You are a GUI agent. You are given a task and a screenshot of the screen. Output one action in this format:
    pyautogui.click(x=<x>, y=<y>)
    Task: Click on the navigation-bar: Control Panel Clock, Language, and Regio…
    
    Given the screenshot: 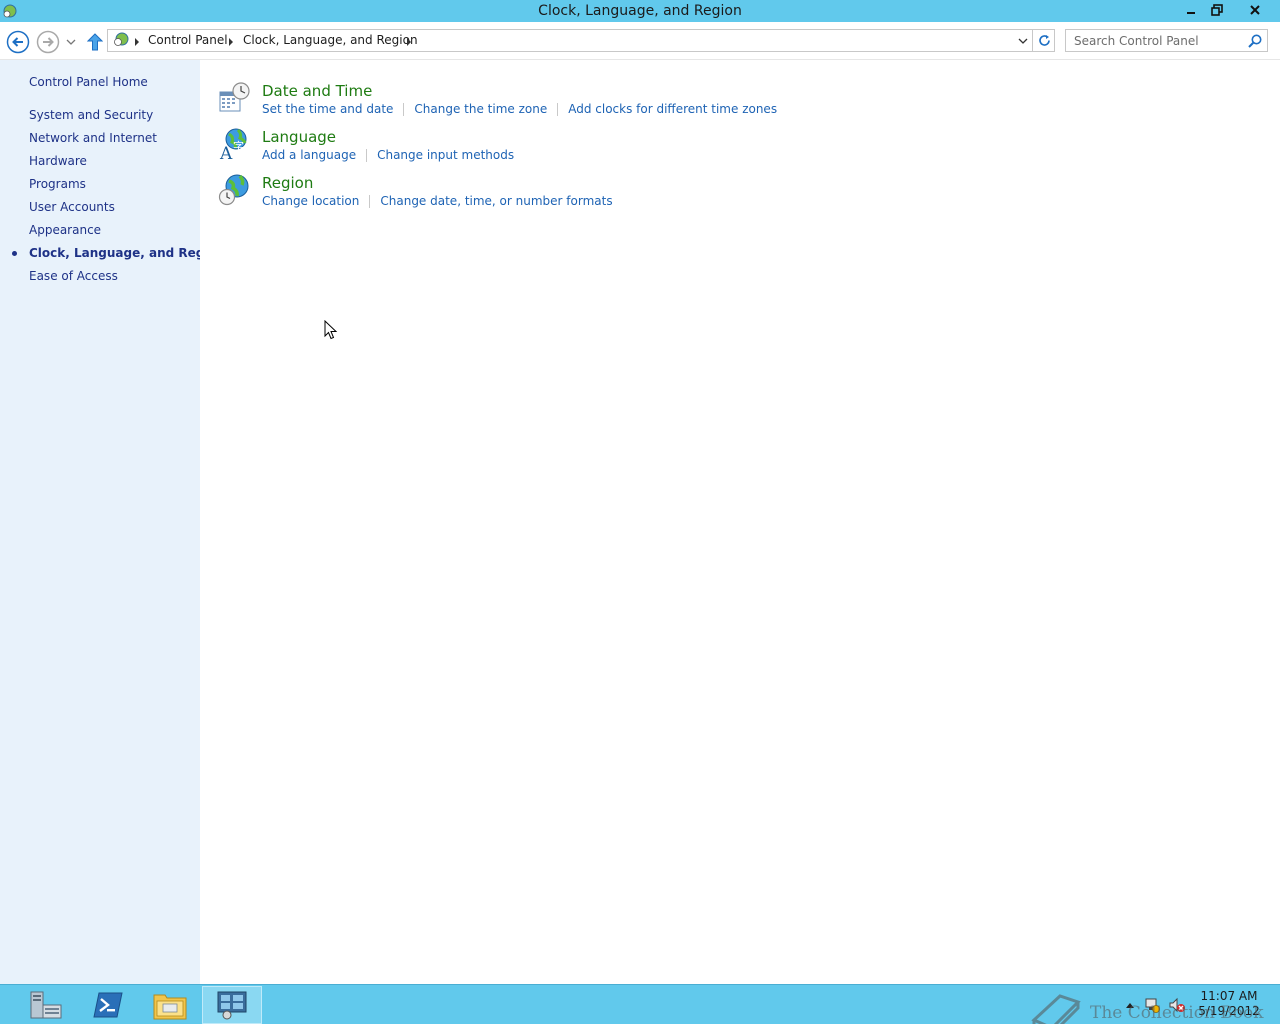 What is the action you would take?
    pyautogui.click(x=640, y=41)
    